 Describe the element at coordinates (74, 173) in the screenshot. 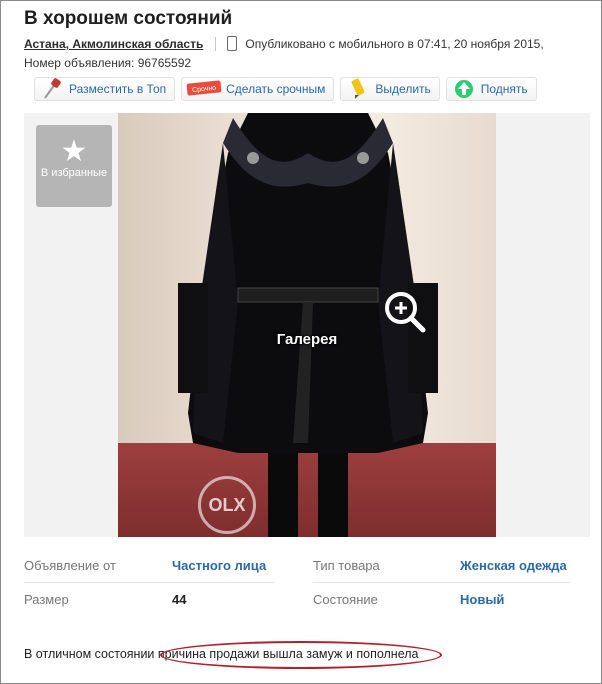

I see `favorites-label: В избранные` at that location.